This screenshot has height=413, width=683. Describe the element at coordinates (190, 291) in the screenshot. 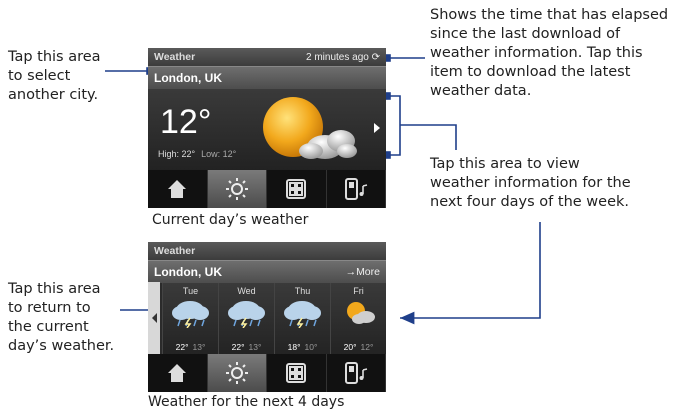

I see `day-name: Tue` at that location.